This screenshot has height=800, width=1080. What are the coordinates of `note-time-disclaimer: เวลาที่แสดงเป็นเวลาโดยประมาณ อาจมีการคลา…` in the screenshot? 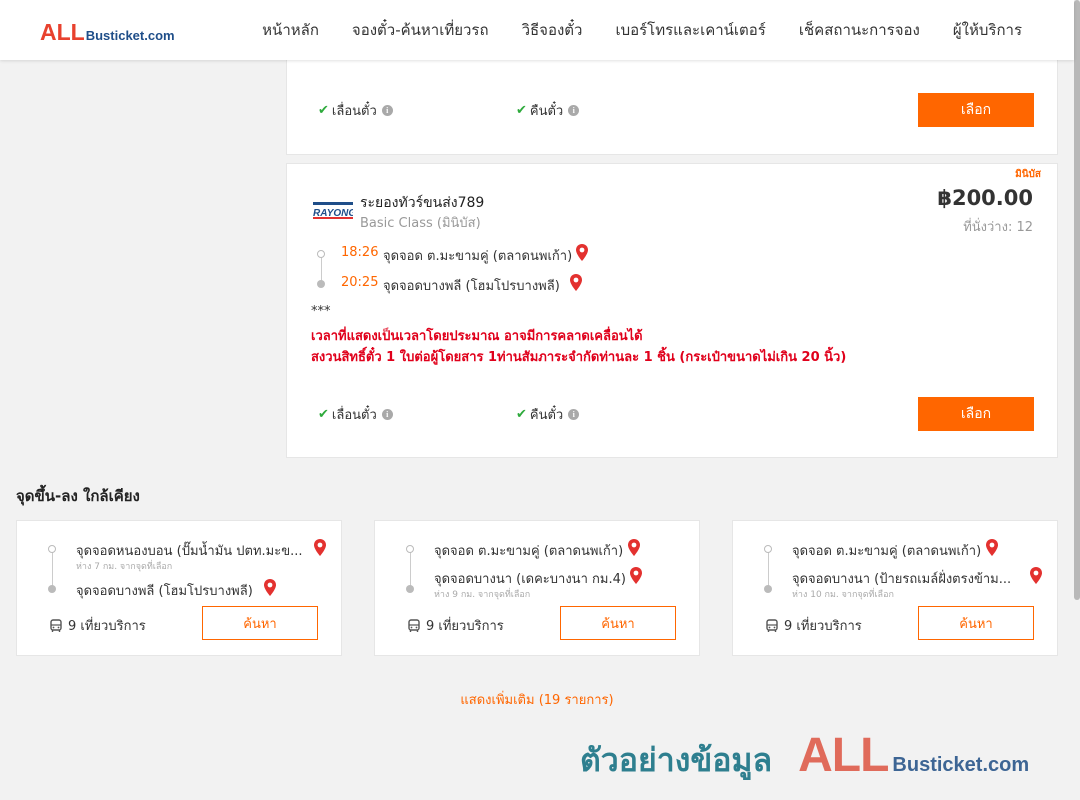 It's located at (477, 336).